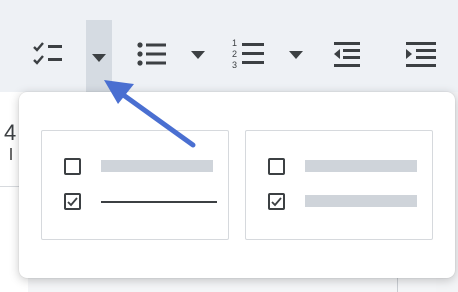  I want to click on svg-text: 1, so click(234, 43).